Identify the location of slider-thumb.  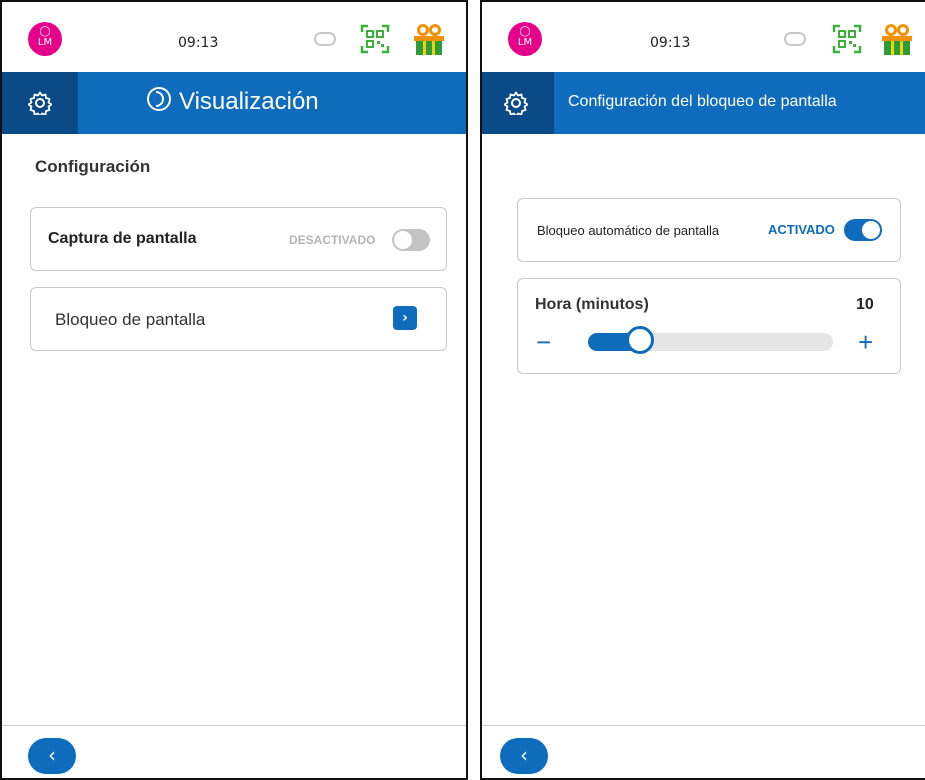
(640, 340).